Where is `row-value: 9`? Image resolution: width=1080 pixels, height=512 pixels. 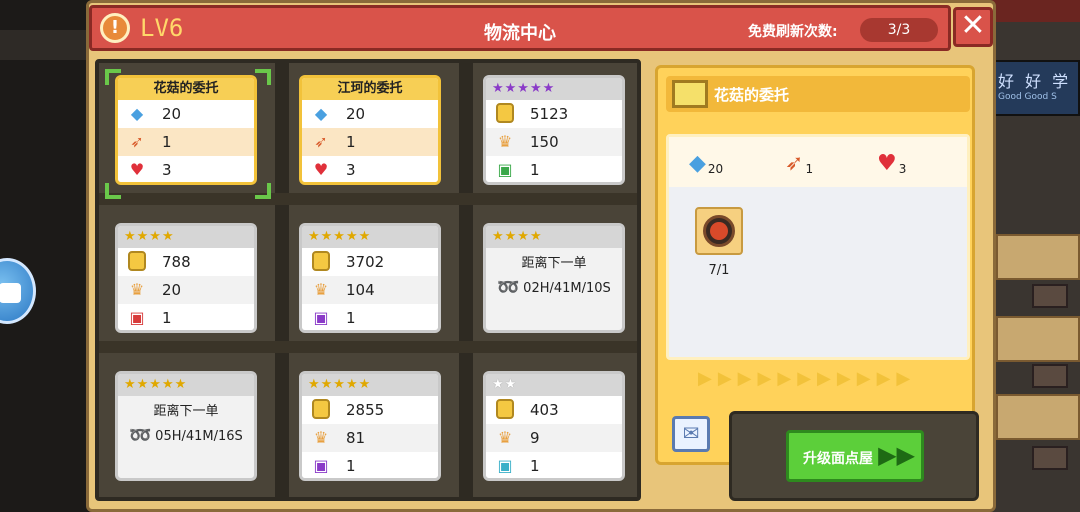
row-value: 9 is located at coordinates (535, 438).